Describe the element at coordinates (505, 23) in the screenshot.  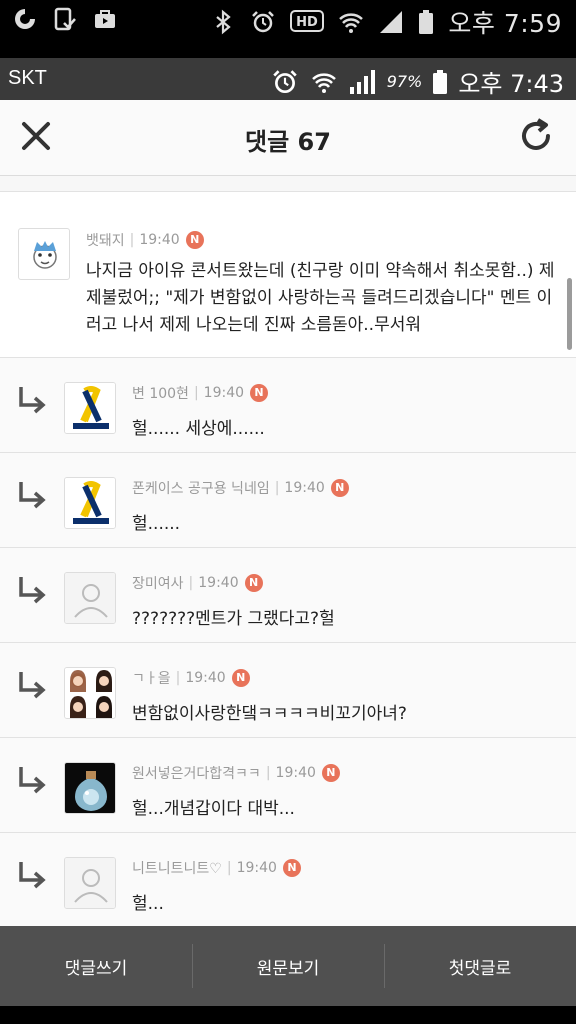
I see `system-time: 오후 7:59` at that location.